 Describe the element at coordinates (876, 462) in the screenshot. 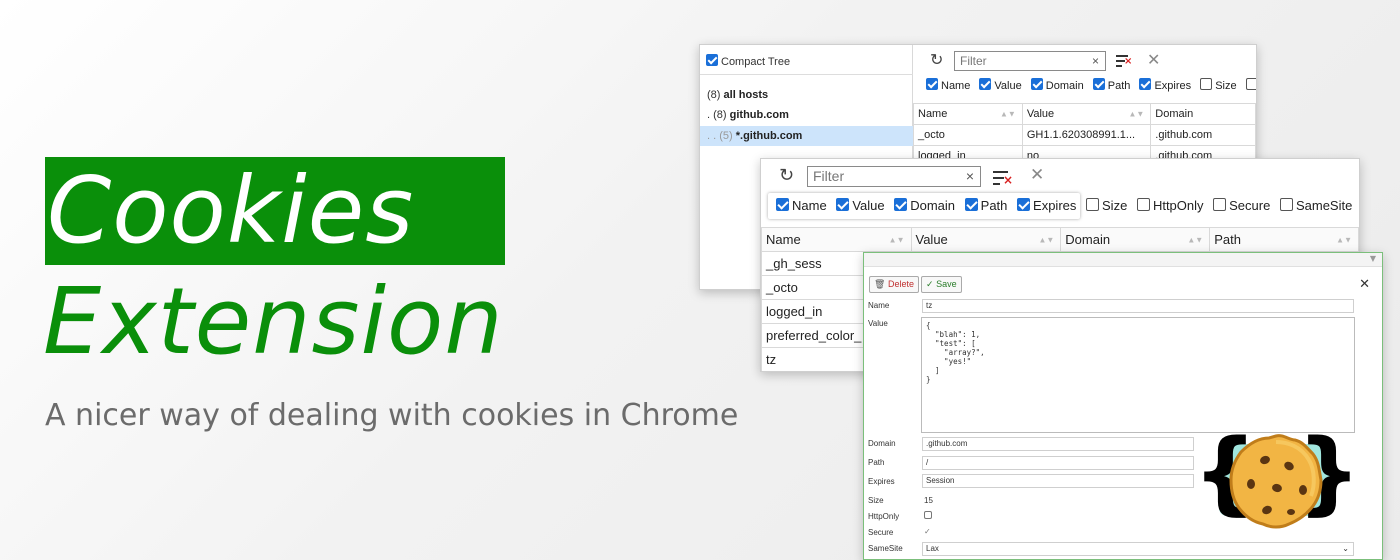

I see `path-label: Path` at that location.